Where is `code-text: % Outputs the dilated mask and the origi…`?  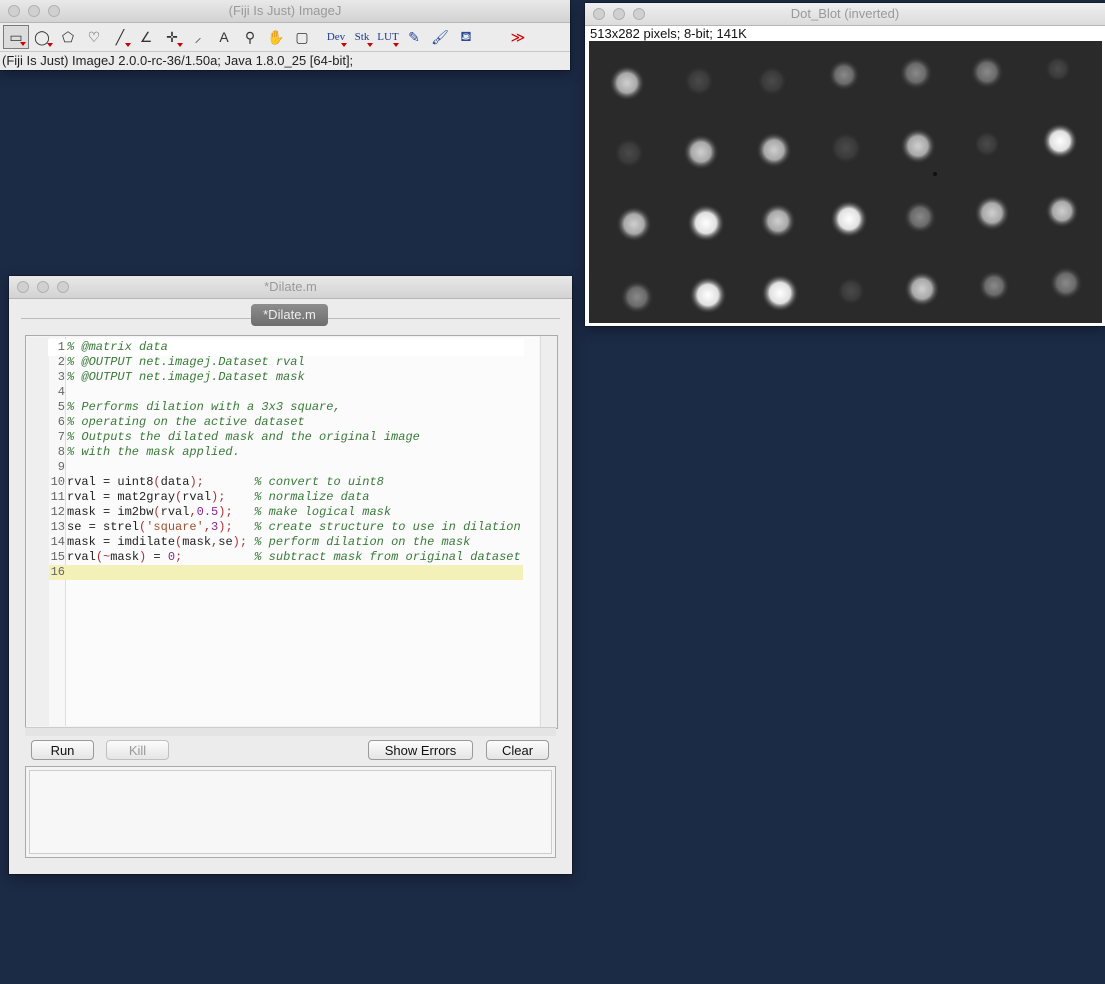 code-text: % Outputs the dilated mask and the origi… is located at coordinates (243, 437).